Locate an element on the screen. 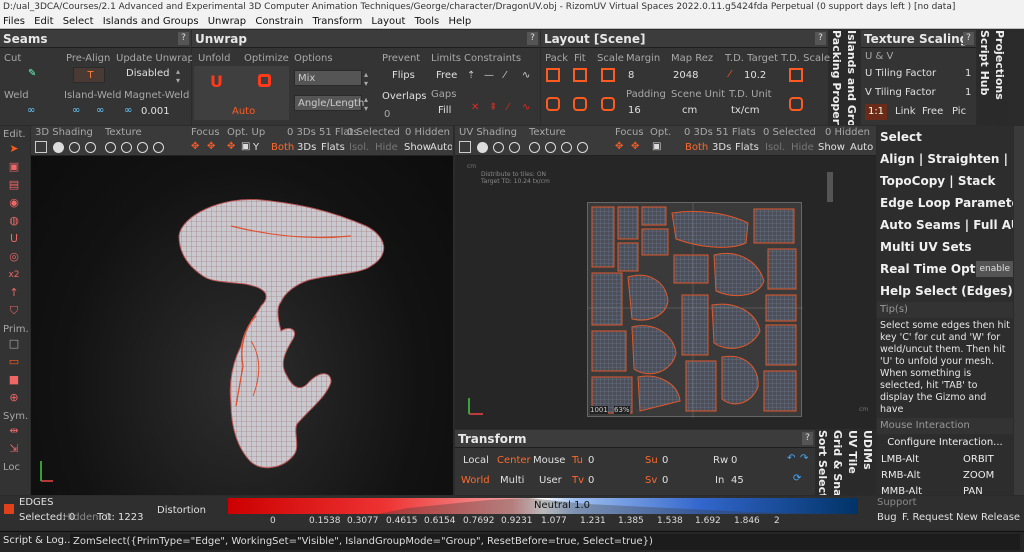 The width and height of the screenshot is (1024, 552). wireframe-toggle-icon is located at coordinates (41, 147).